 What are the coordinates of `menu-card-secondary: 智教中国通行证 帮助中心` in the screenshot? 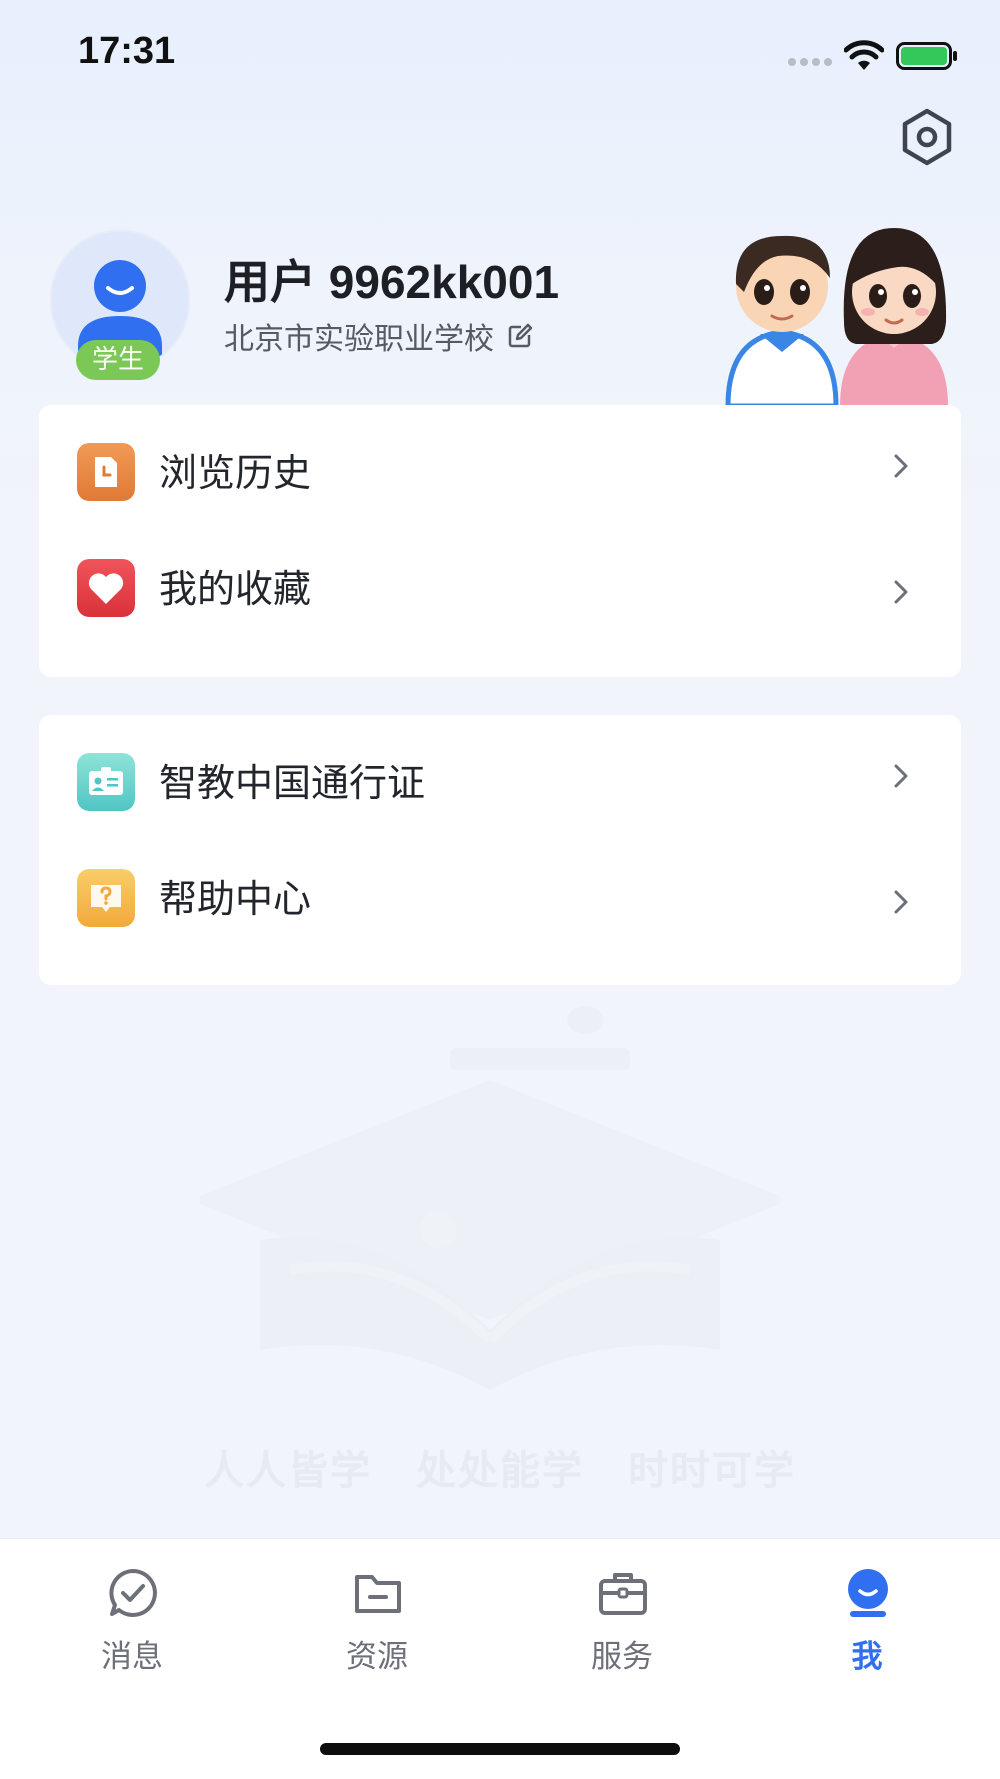 It's located at (500, 850).